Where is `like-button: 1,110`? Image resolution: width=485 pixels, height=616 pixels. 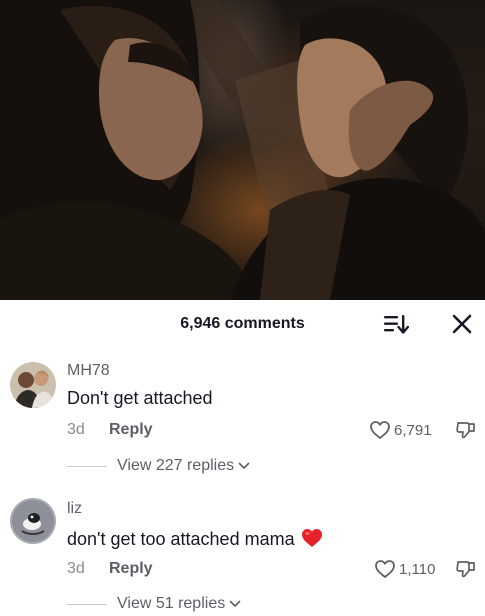
like-button: 1,110 is located at coordinates (404, 569).